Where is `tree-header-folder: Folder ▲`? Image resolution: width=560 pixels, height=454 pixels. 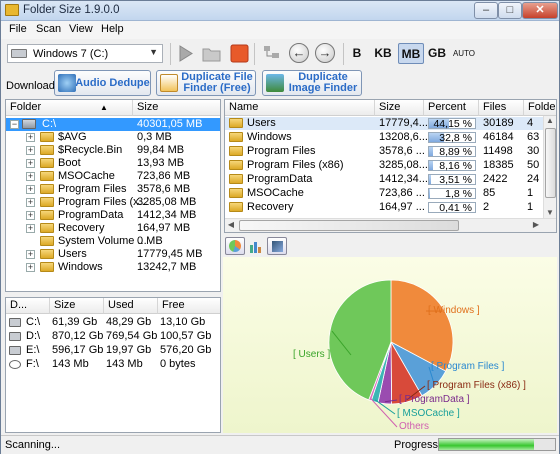 tree-header-folder: Folder ▲ is located at coordinates (69, 108).